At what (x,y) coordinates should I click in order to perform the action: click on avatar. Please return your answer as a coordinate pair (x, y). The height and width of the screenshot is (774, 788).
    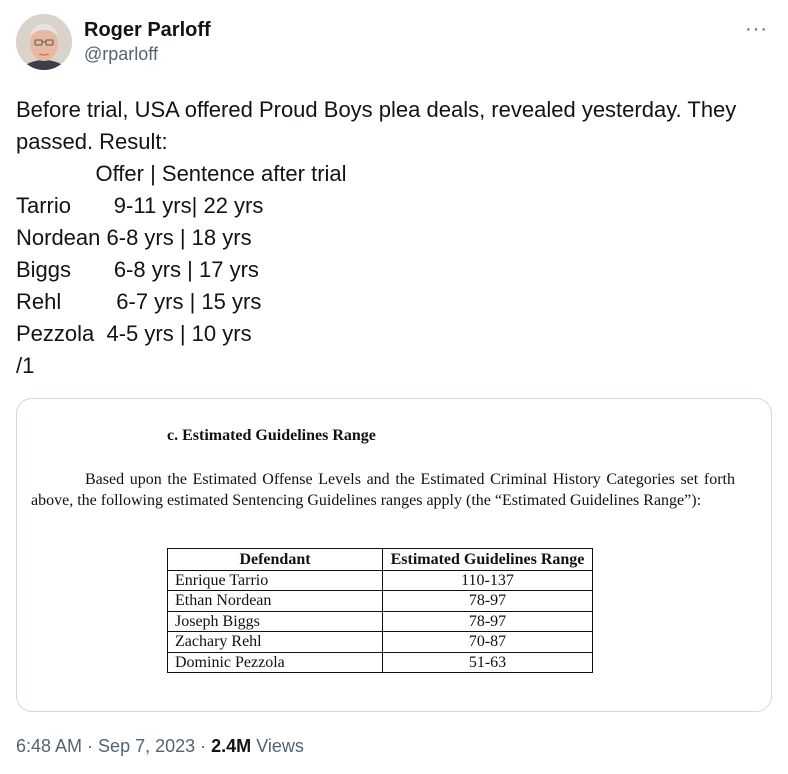
    Looking at the image, I should click on (44, 42).